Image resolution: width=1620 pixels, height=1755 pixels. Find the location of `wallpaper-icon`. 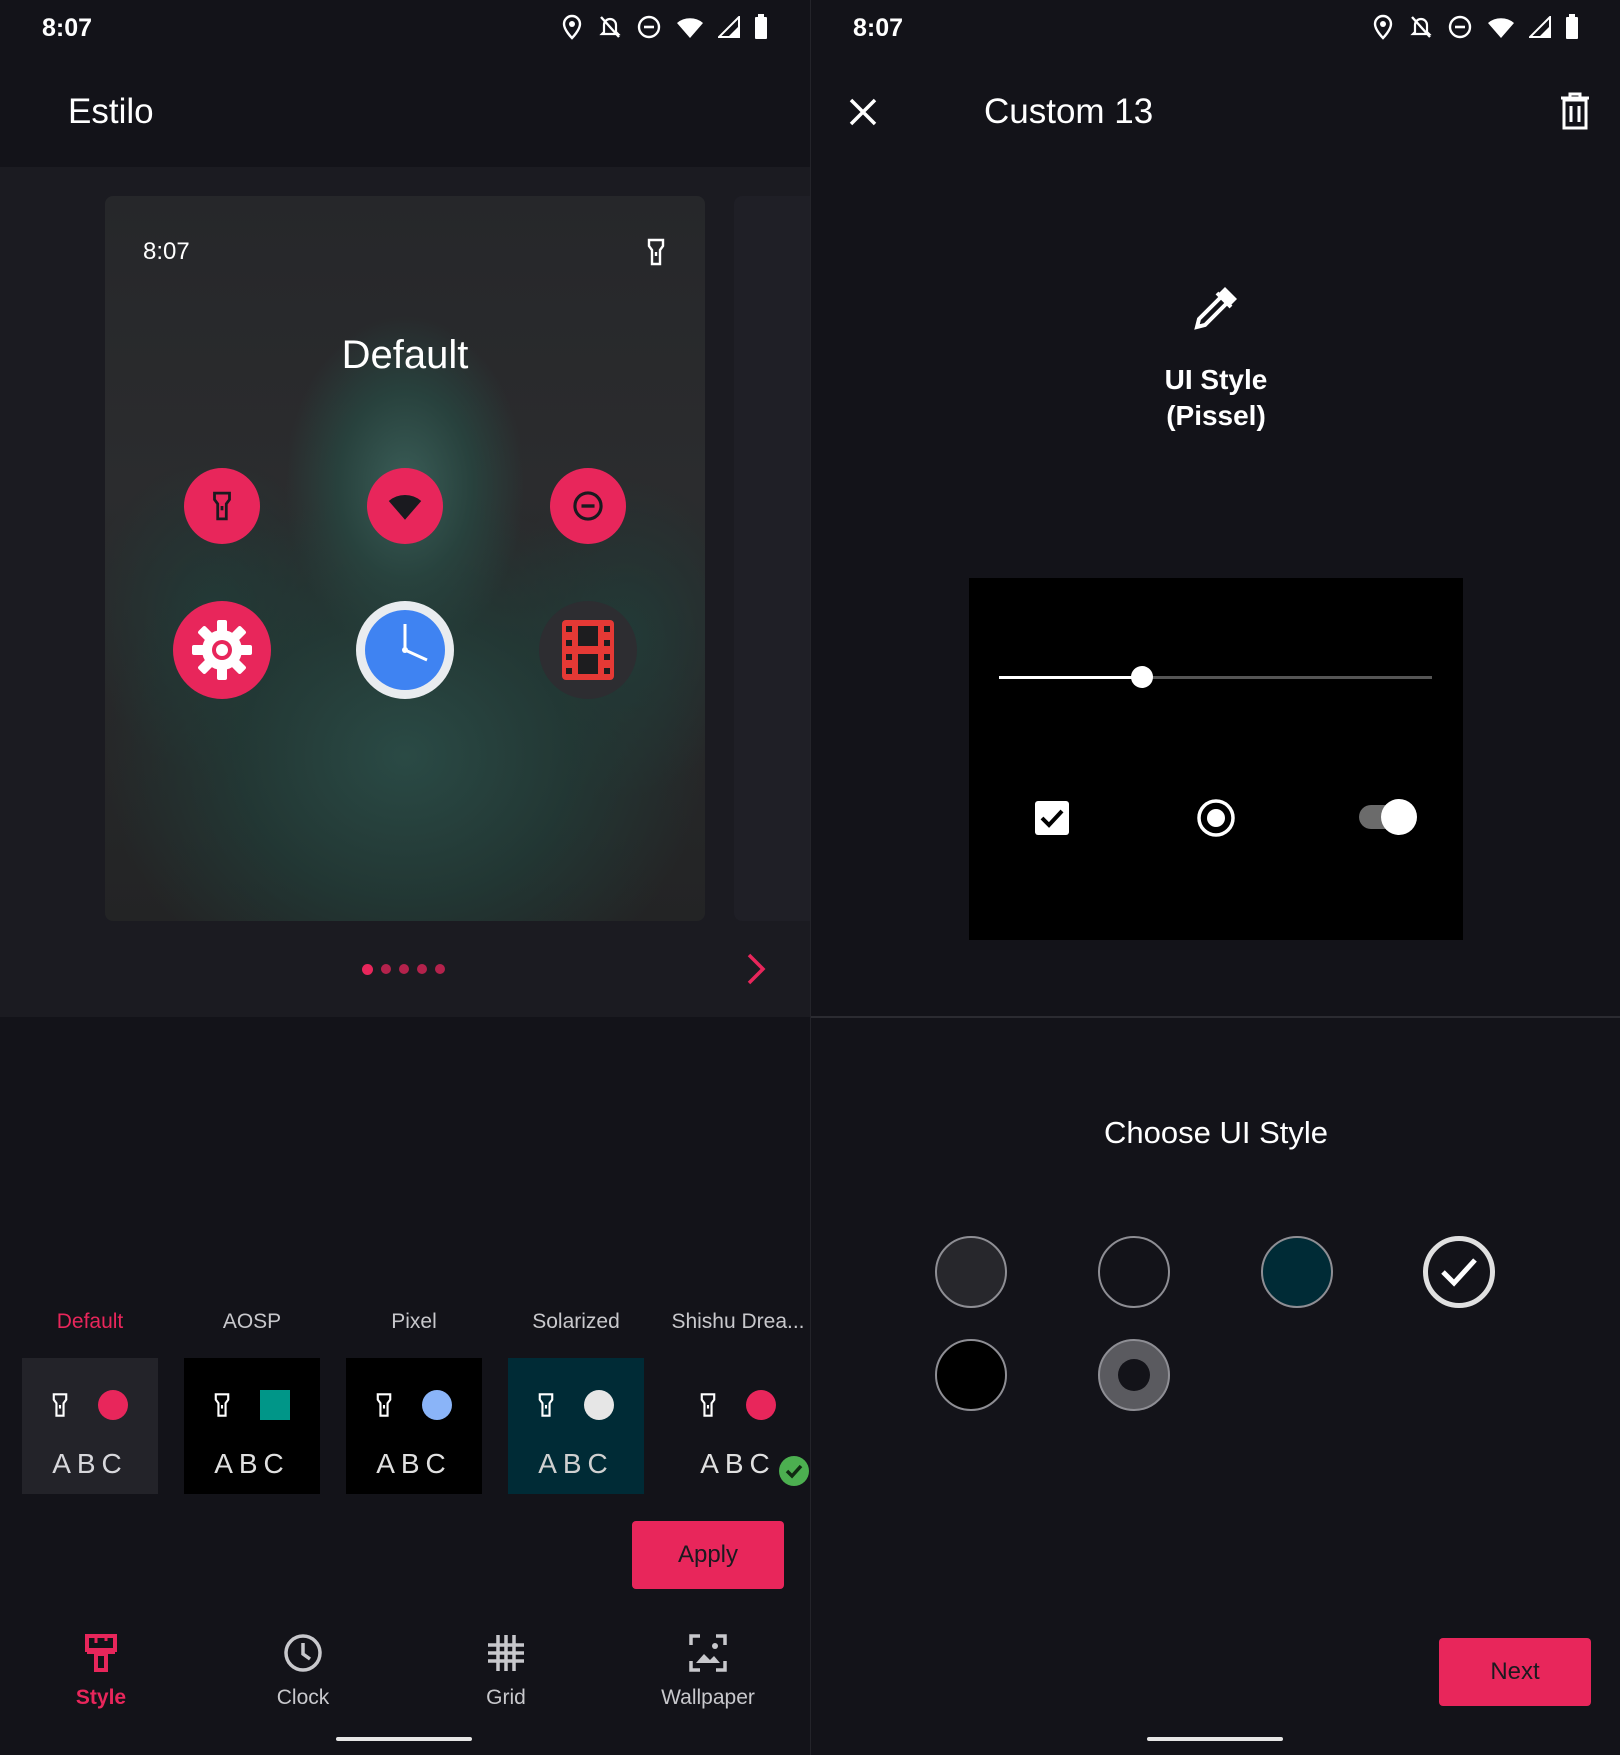

wallpaper-icon is located at coordinates (708, 1653).